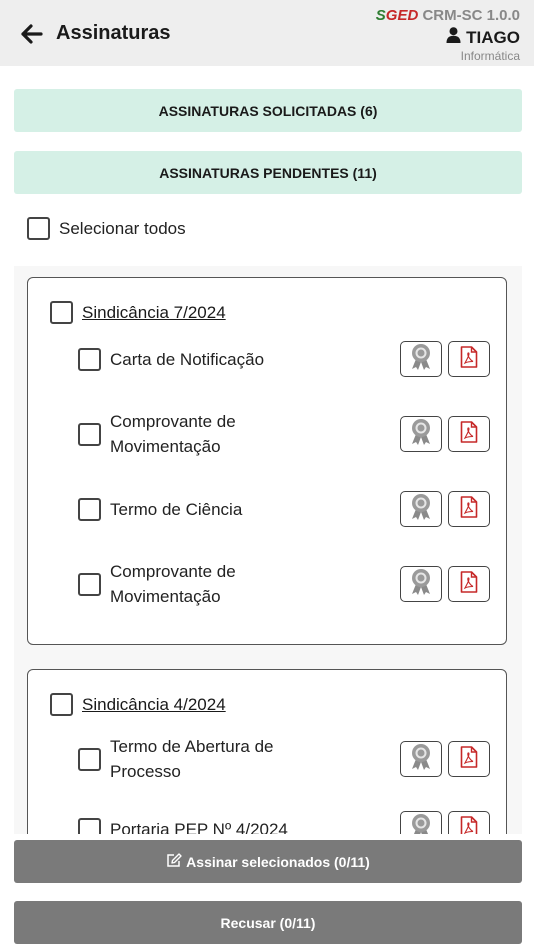  What do you see at coordinates (174, 861) in the screenshot?
I see `edit-icon` at bounding box center [174, 861].